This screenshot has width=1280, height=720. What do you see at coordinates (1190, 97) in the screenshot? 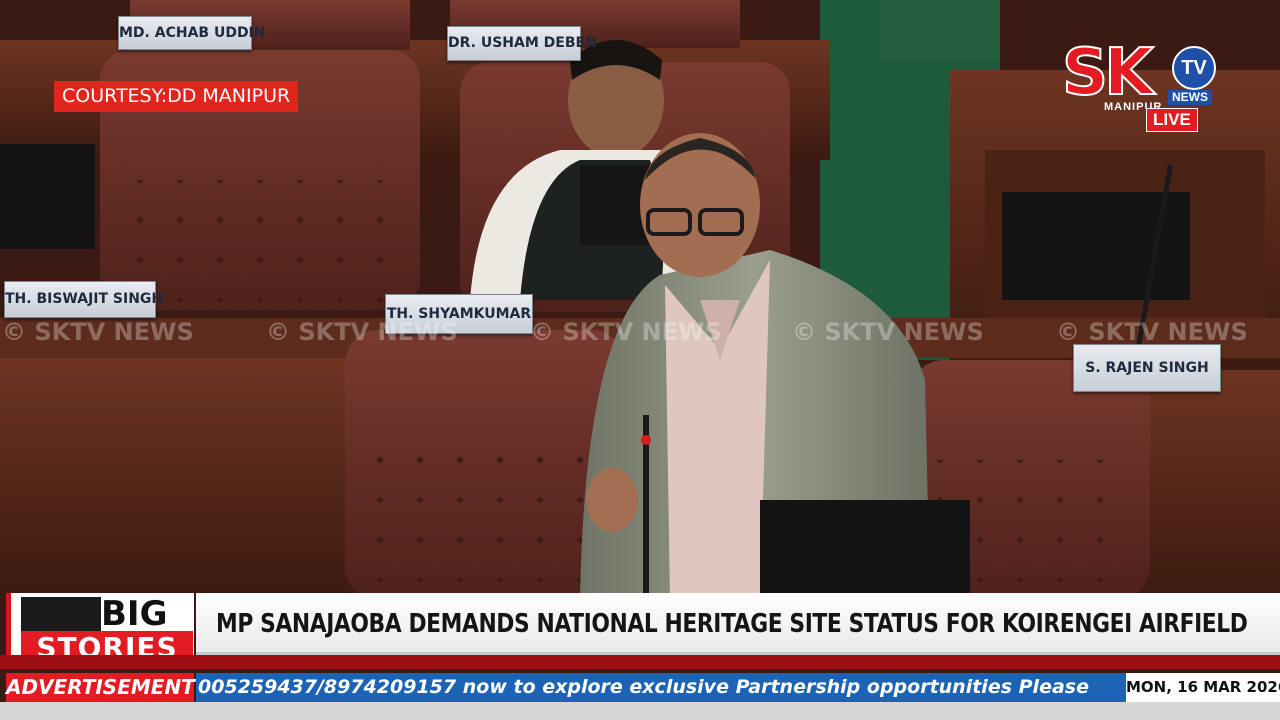
I see `logo-news-tag: NEWS` at bounding box center [1190, 97].